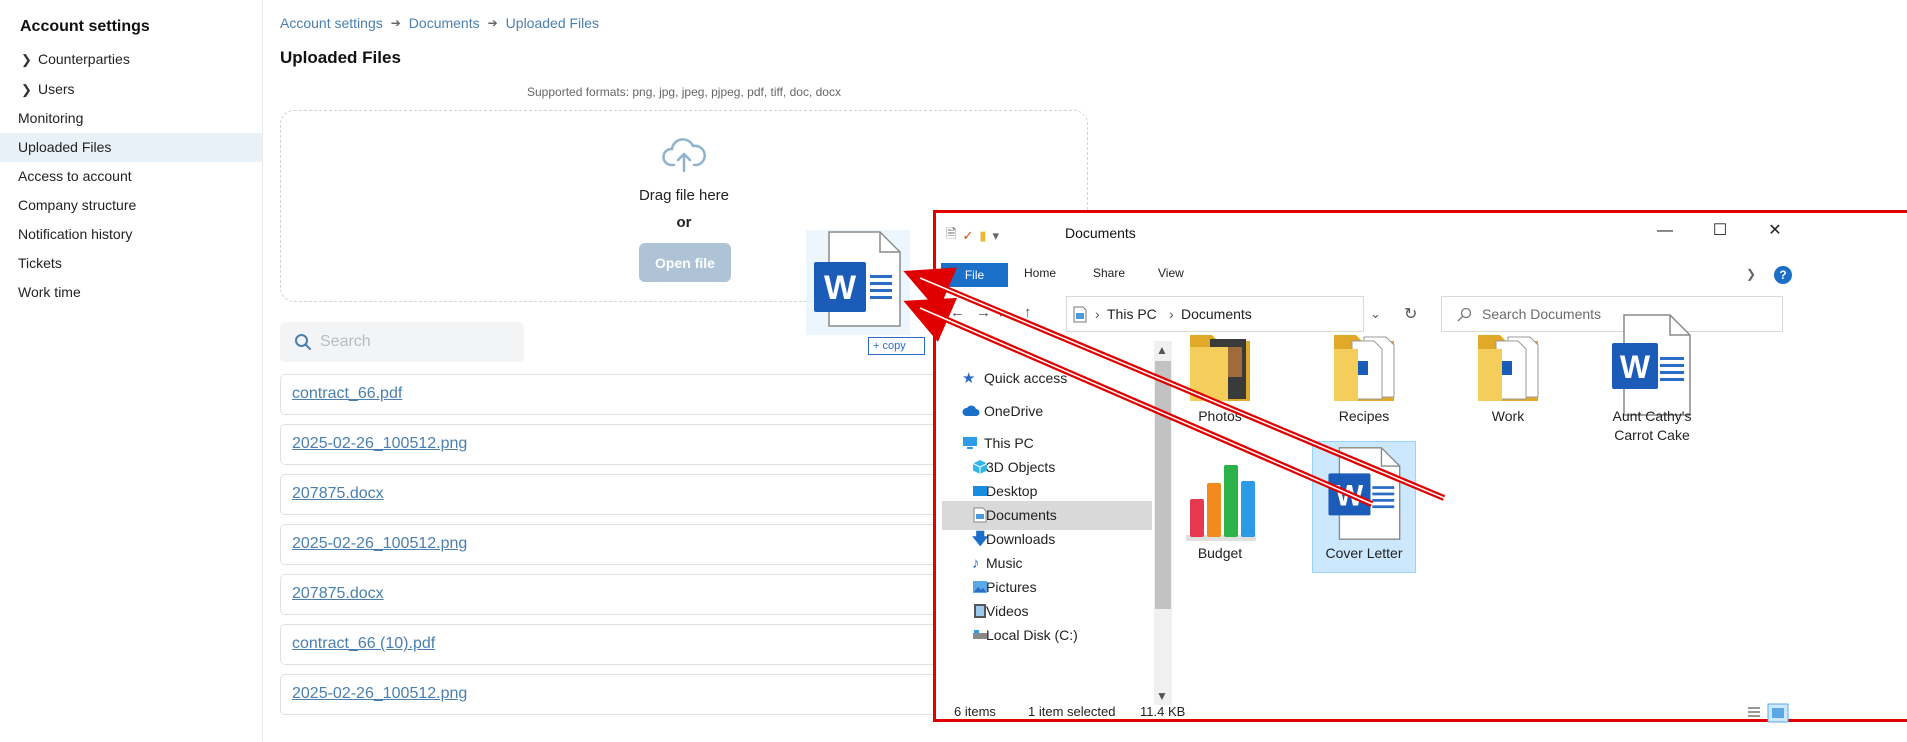  Describe the element at coordinates (1028, 312) in the screenshot. I see `up-arrow-icon: ↑` at that location.